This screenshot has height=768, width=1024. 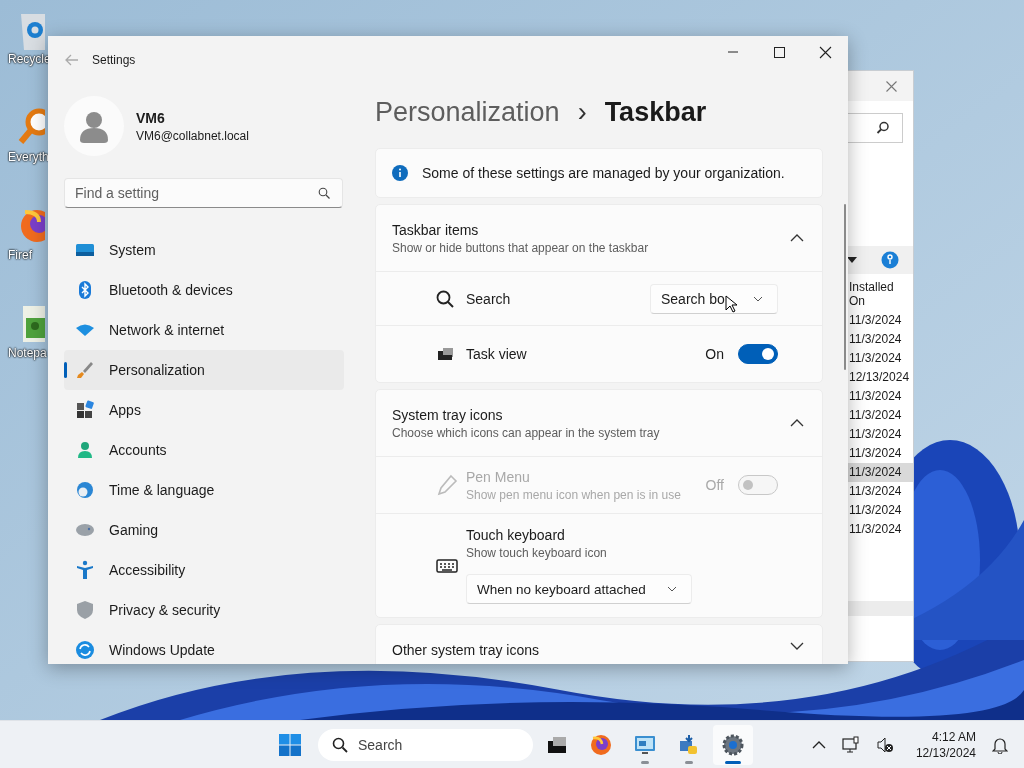 I want to click on table-cell: 12/13/2024, so click(x=880, y=377).